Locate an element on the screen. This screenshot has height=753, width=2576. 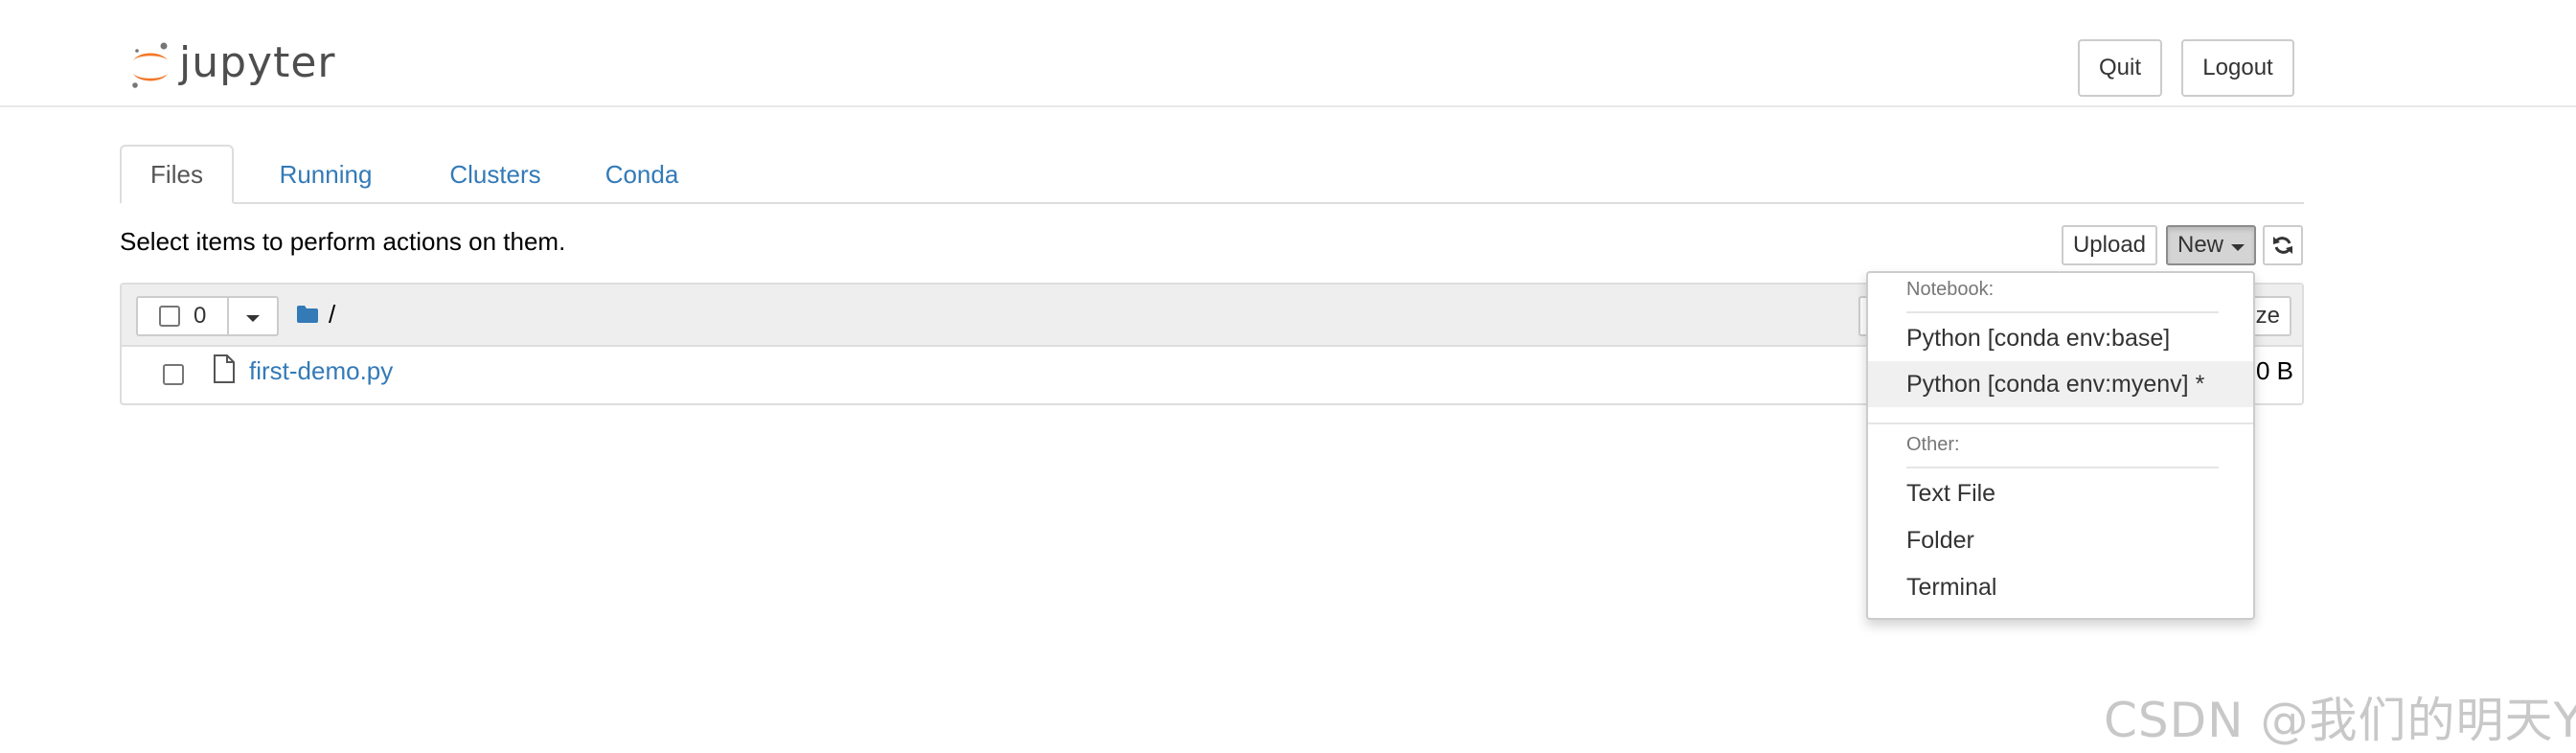
refresh-icon is located at coordinates (2282, 245).